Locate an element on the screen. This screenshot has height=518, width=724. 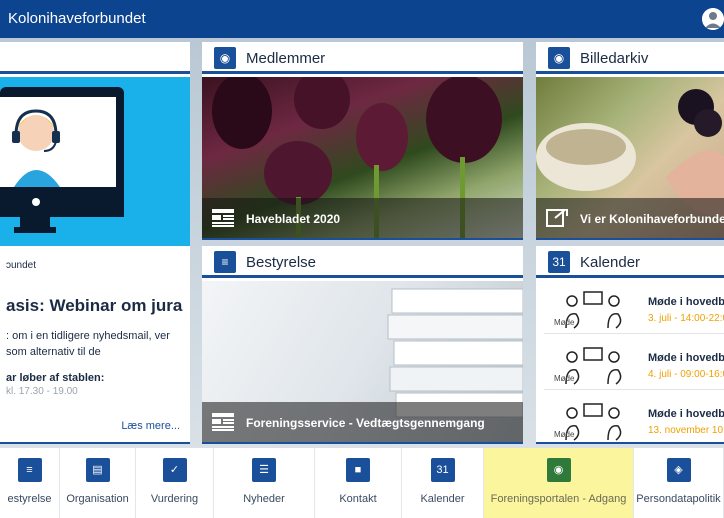
medlemmer-header: ◉ Medlemmer is located at coordinates (362, 58).